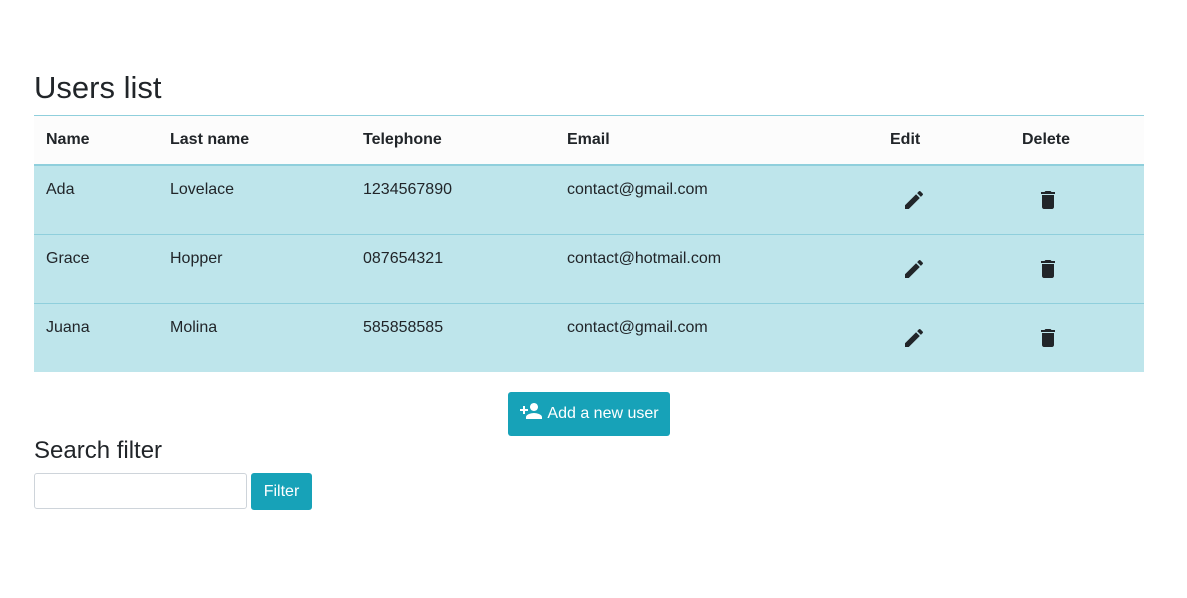  I want to click on header-delete: Delete, so click(1046, 139).